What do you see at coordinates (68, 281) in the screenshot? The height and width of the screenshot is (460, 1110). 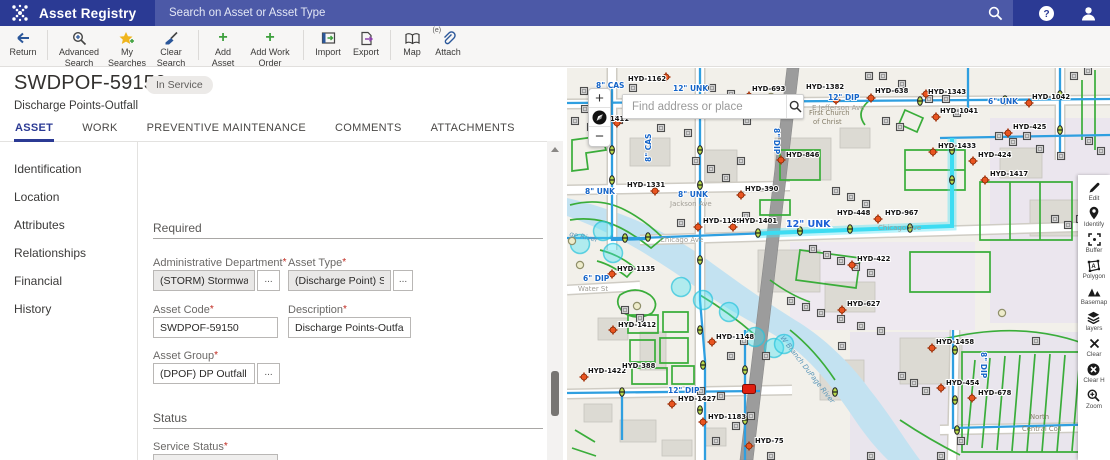 I see `sidebar-item-financial: Financial` at bounding box center [68, 281].